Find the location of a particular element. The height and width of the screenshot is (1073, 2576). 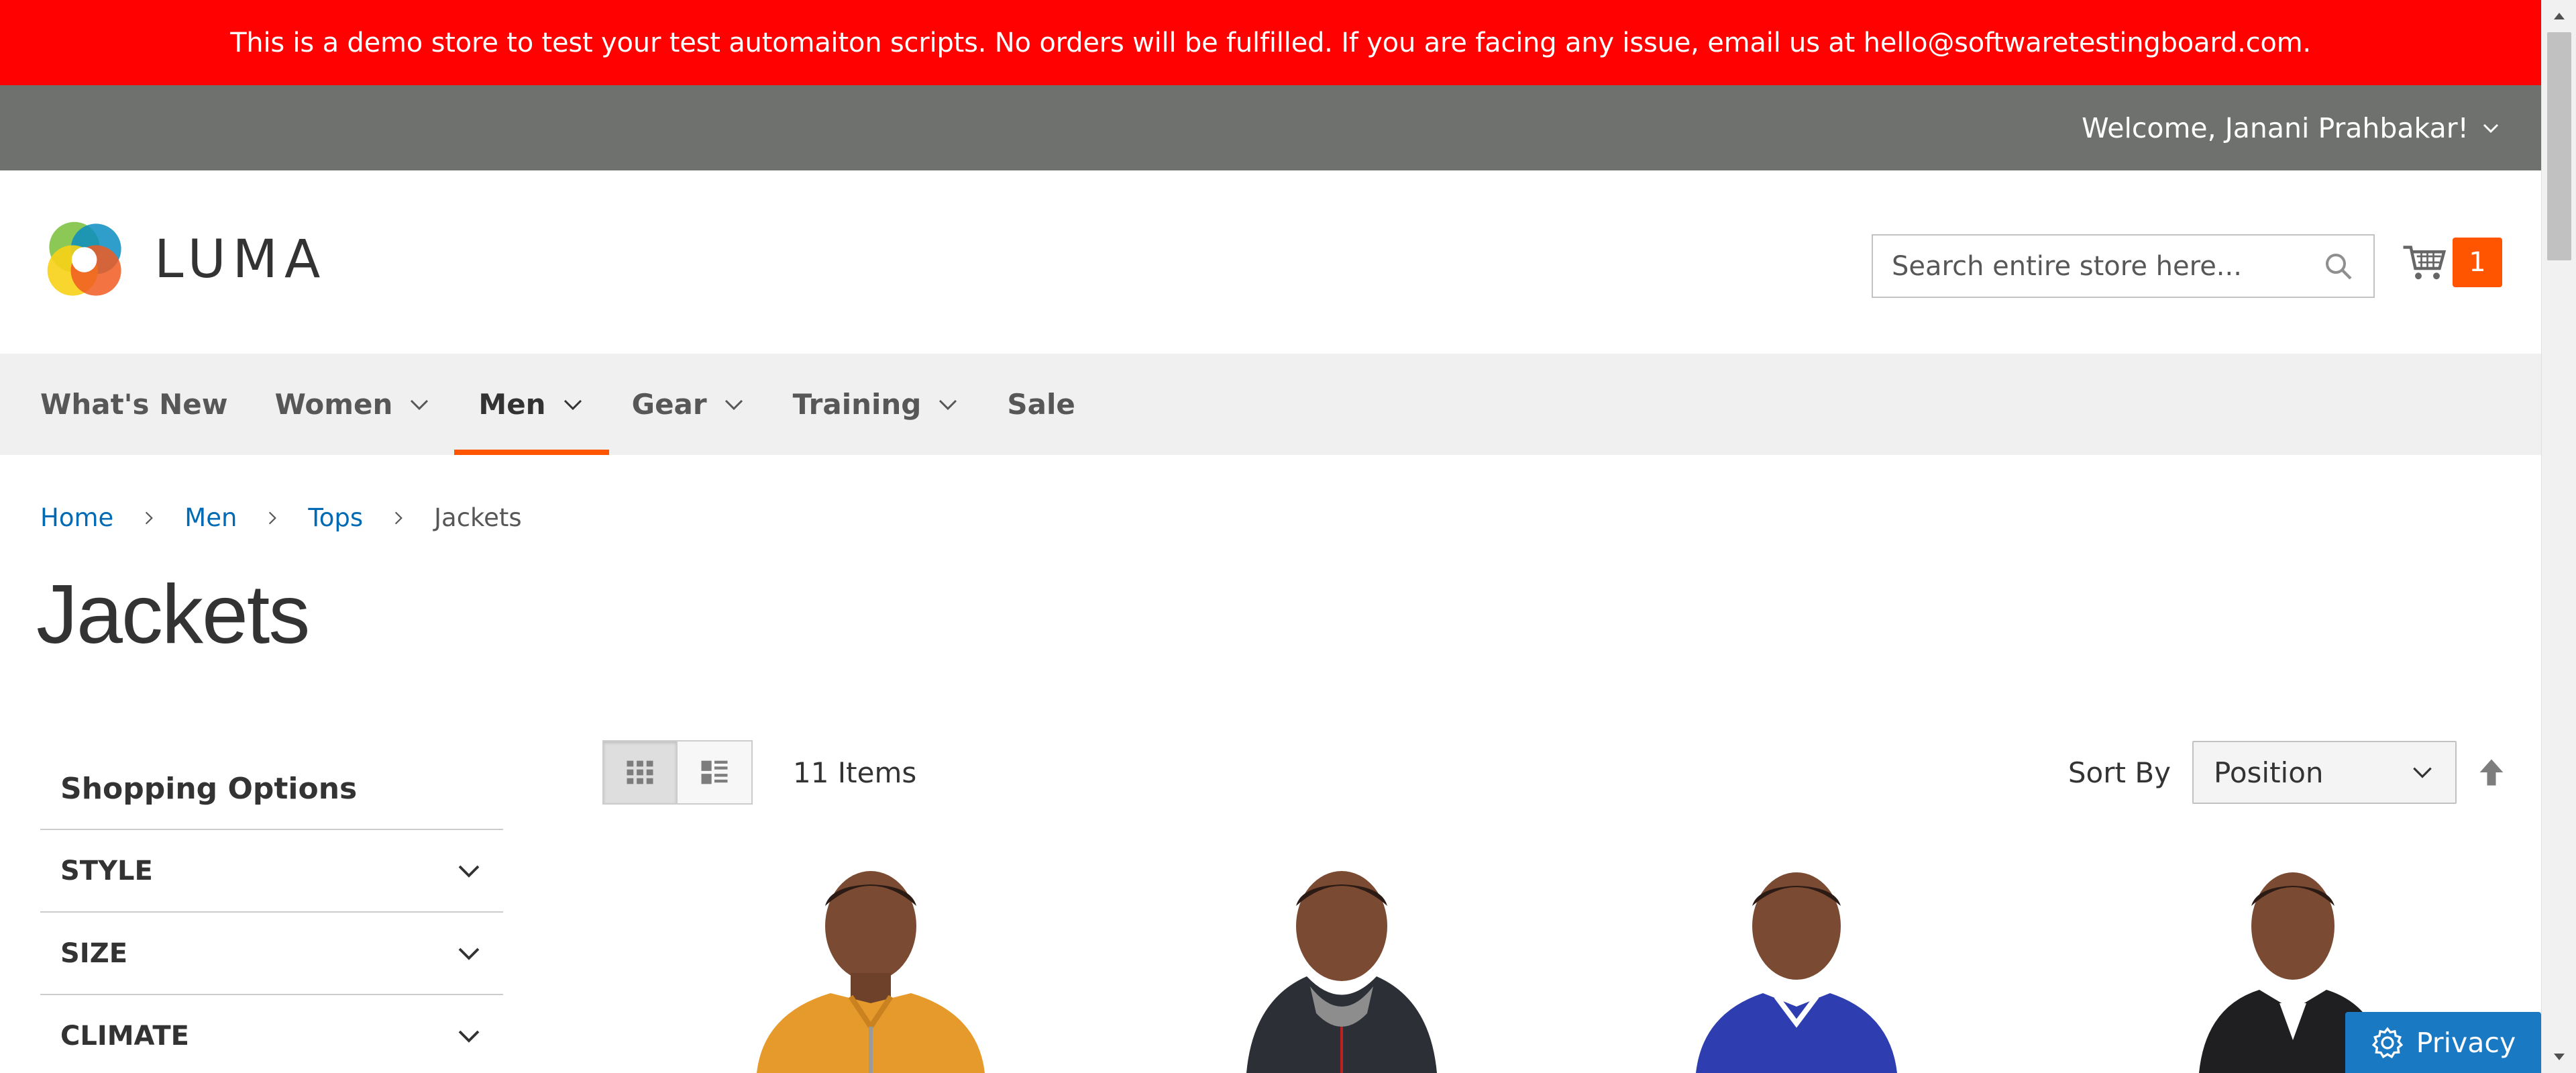

filter-label: SIZE is located at coordinates (94, 953).